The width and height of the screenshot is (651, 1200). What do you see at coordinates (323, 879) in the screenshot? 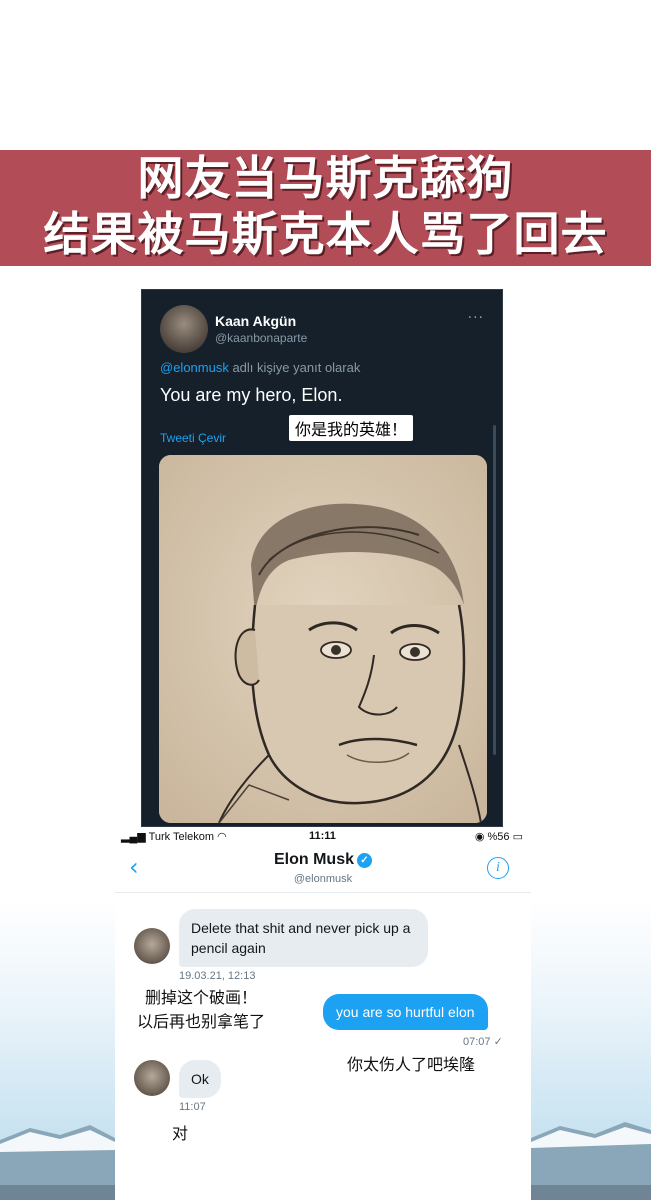
I see `contact-handle: @elonmusk` at bounding box center [323, 879].